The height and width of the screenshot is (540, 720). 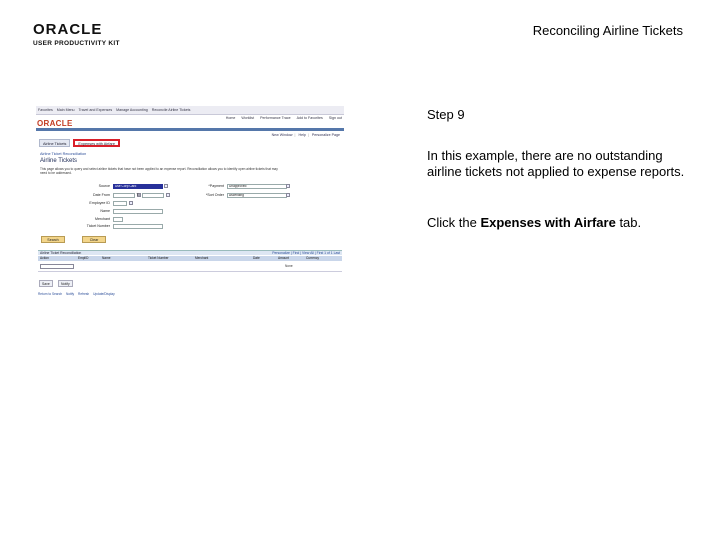 I want to click on footer-link: Notify, so click(x=70, y=294).